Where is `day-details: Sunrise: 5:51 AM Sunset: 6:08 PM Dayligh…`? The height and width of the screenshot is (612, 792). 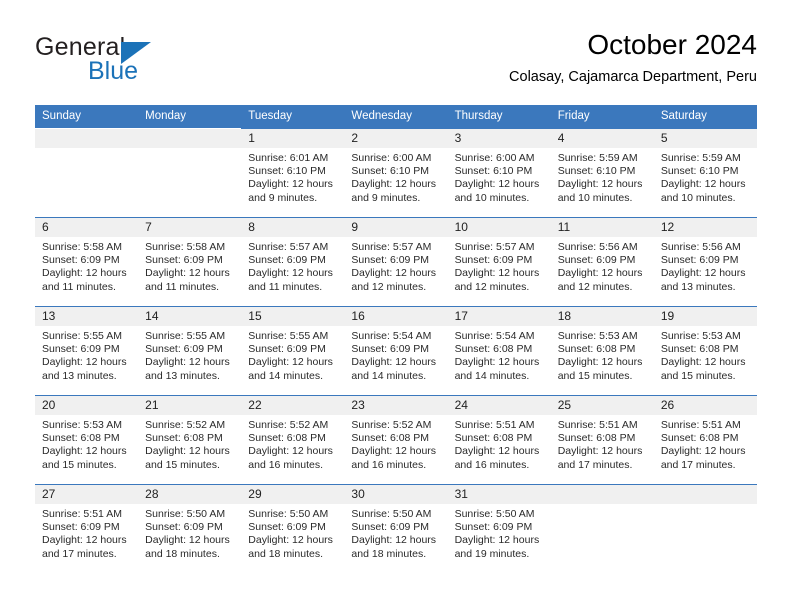 day-details: Sunrise: 5:51 AM Sunset: 6:08 PM Dayligh… is located at coordinates (499, 443).